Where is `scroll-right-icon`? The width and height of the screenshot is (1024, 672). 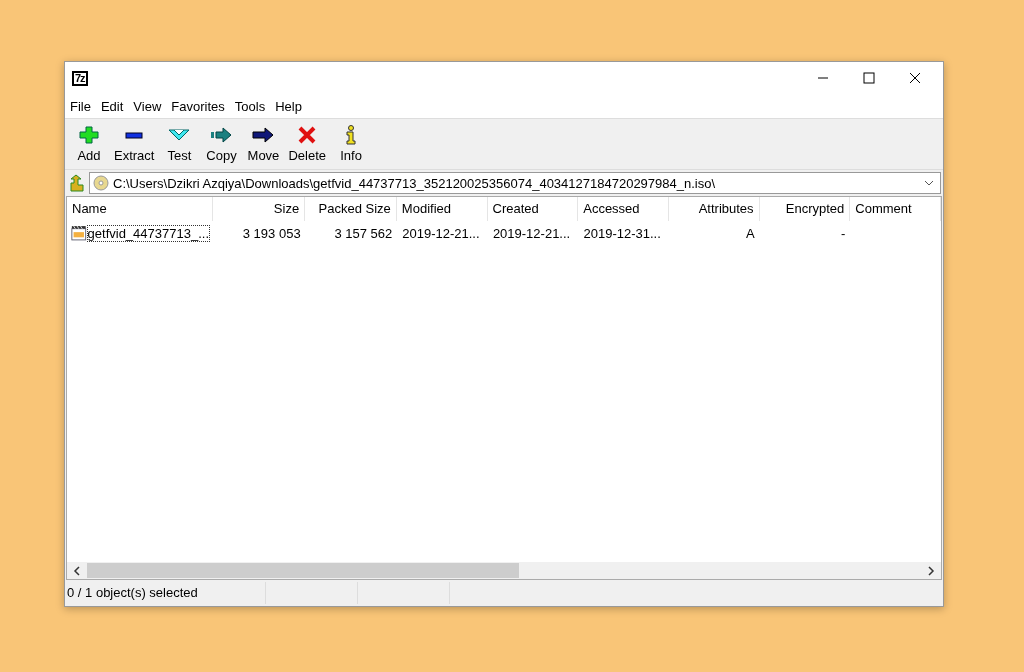
scroll-right-icon is located at coordinates (931, 570).